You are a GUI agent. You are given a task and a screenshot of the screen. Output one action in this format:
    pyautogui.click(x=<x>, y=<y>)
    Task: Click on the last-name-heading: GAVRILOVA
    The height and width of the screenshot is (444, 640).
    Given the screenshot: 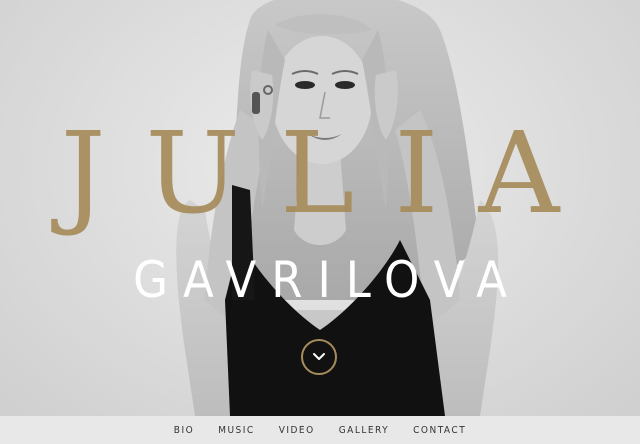 What is the action you would take?
    pyautogui.click(x=327, y=280)
    